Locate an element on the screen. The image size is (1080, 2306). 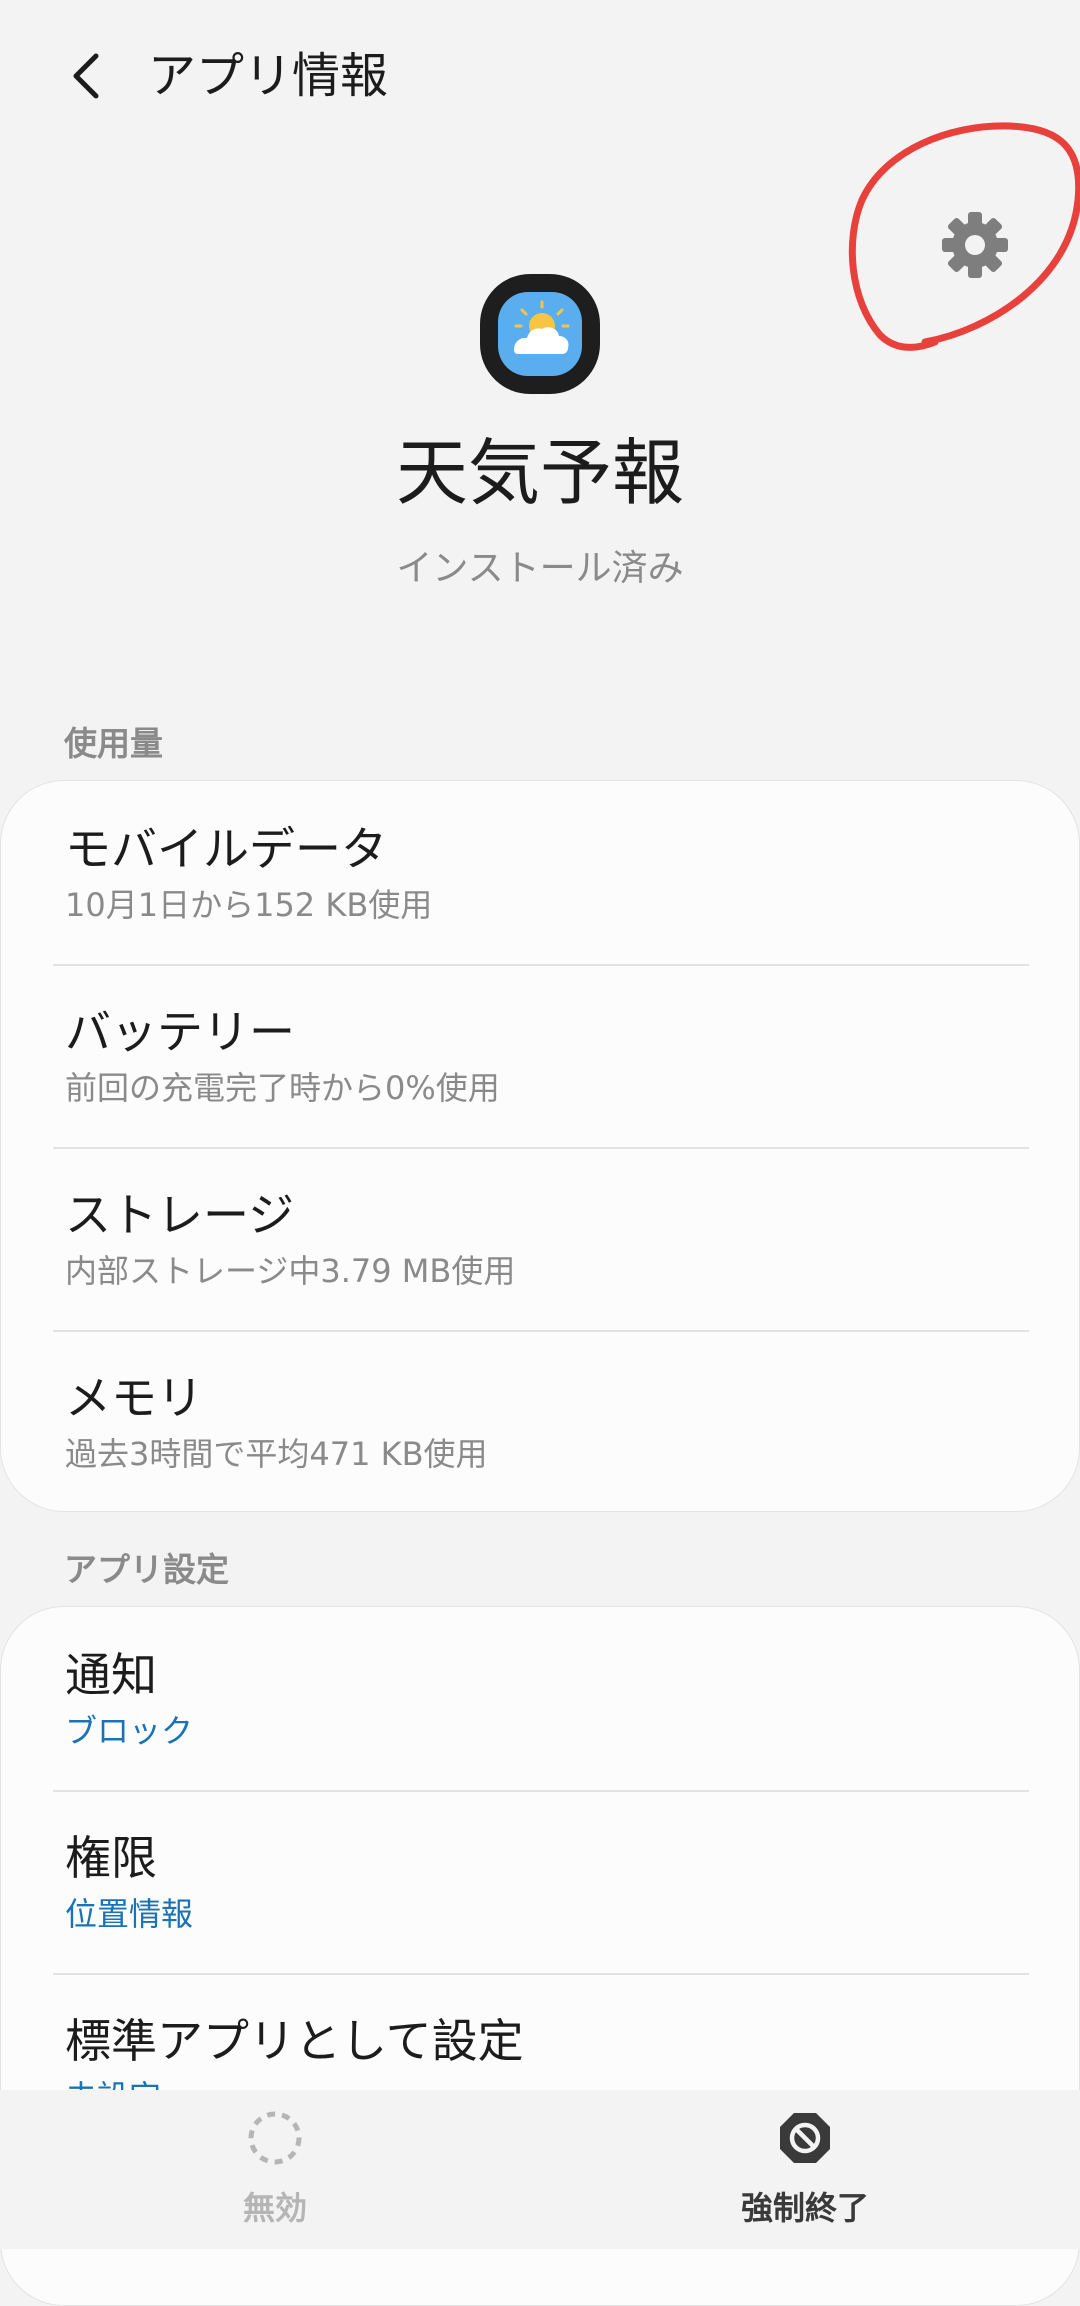
row-subtitle: 10月1日から152 KB使用 is located at coordinates (249, 905).